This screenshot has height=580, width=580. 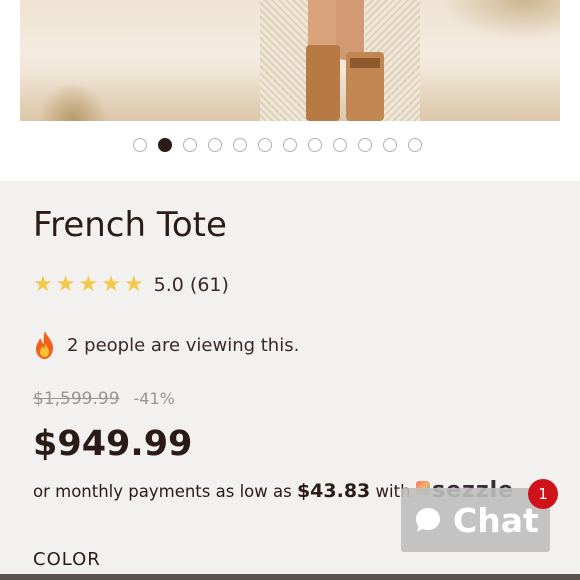 What do you see at coordinates (113, 444) in the screenshot?
I see `product-price: $949.99` at bounding box center [113, 444].